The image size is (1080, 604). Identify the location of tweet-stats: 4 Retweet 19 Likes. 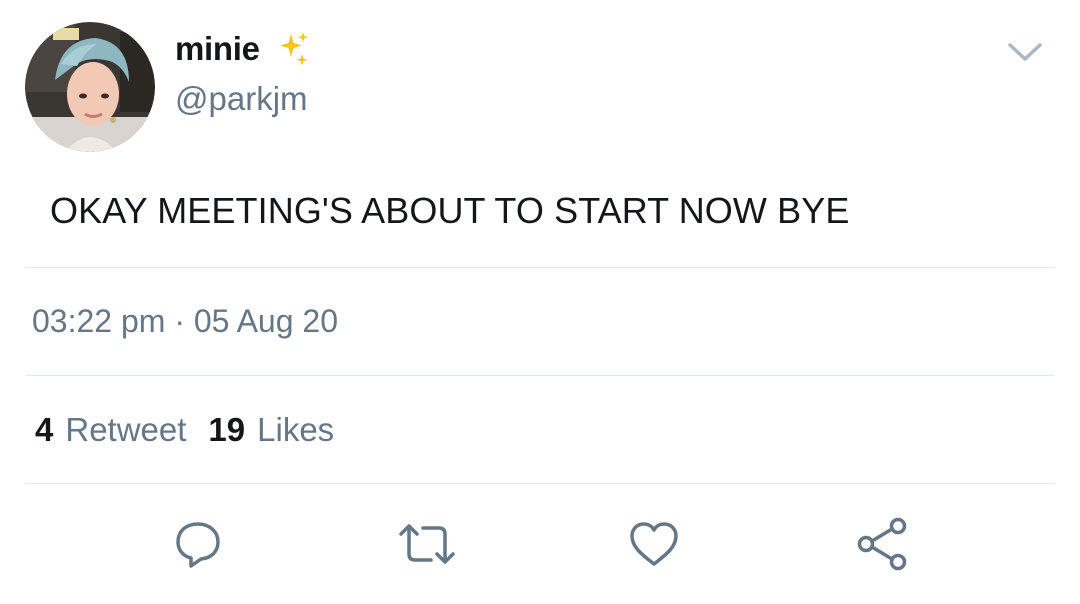
(195, 430).